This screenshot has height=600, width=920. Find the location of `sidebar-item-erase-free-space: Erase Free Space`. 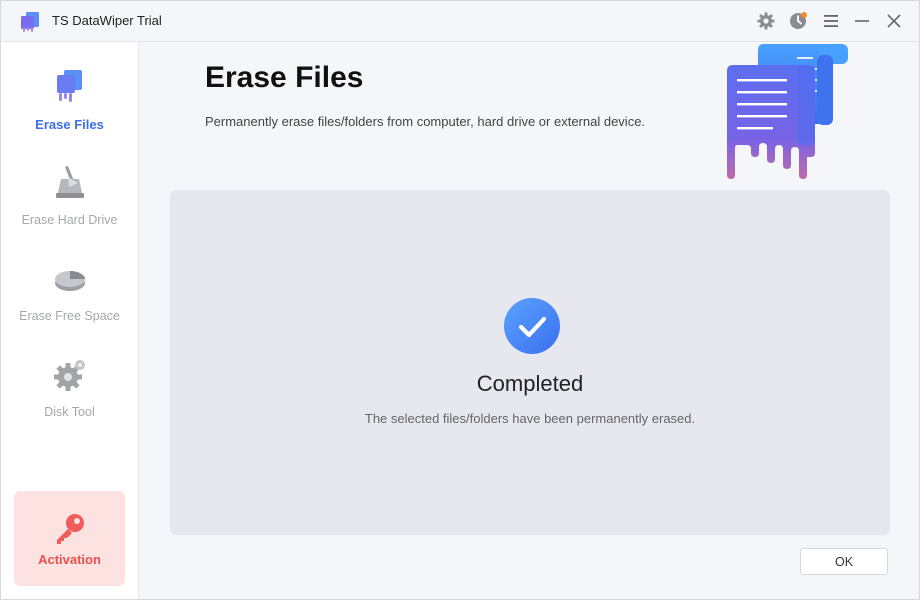

sidebar-item-erase-free-space: Erase Free Space is located at coordinates (69, 306).